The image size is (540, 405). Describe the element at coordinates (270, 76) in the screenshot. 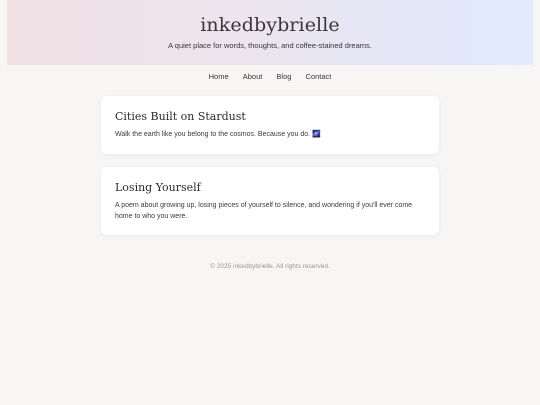

I see `main-nav: Home About Blog Contact` at that location.